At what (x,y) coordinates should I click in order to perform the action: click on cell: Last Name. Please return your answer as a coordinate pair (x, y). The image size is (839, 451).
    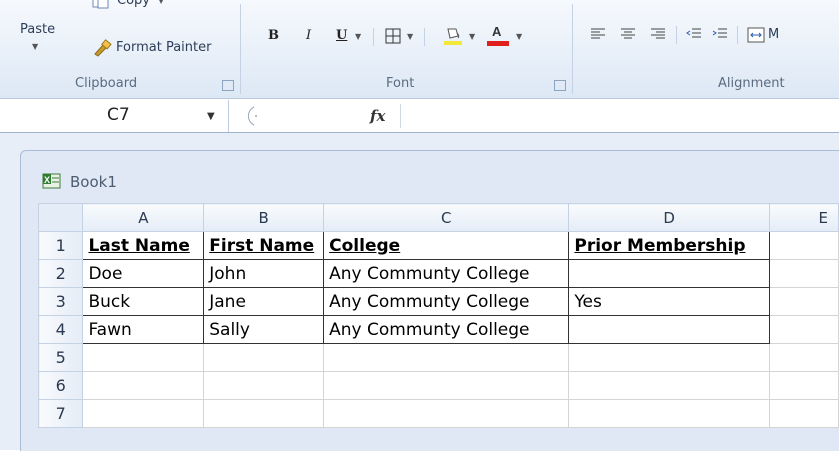
    Looking at the image, I should click on (143, 245).